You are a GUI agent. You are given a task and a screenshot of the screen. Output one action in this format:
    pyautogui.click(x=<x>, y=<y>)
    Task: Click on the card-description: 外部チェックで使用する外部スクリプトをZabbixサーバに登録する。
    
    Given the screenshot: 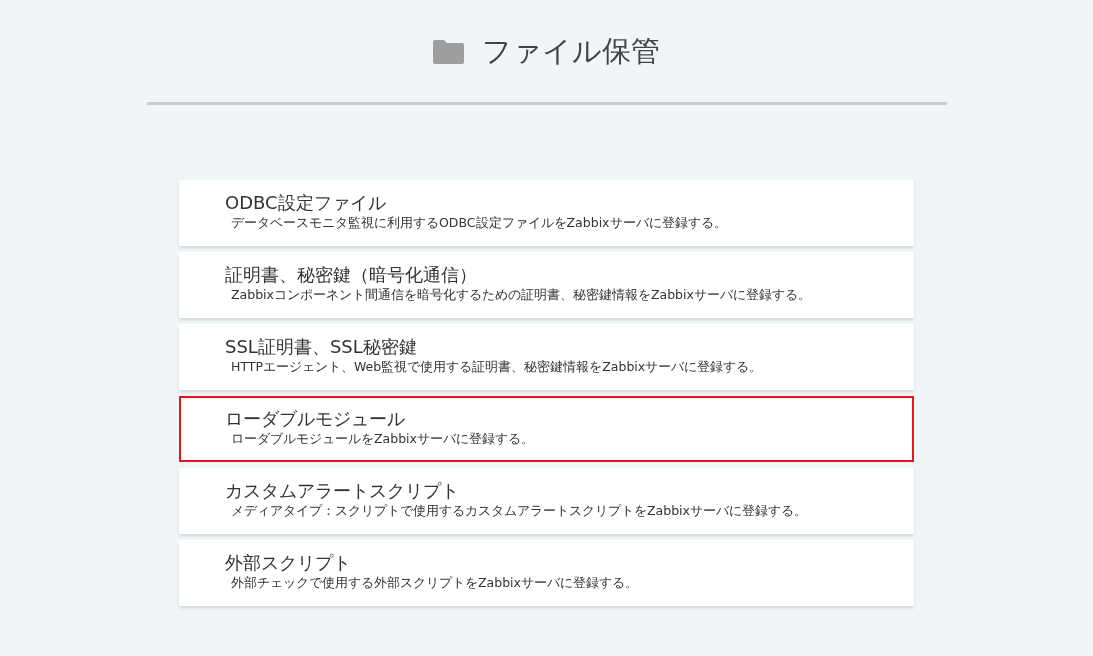 What is the action you would take?
    pyautogui.click(x=434, y=583)
    